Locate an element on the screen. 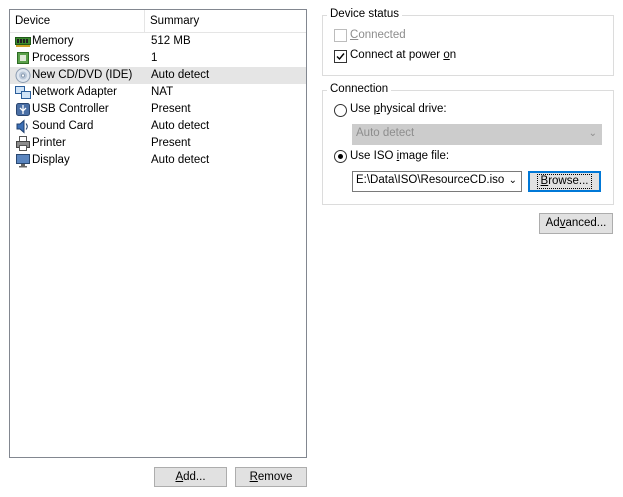 The width and height of the screenshot is (623, 497). memory-icon is located at coordinates (23, 41).